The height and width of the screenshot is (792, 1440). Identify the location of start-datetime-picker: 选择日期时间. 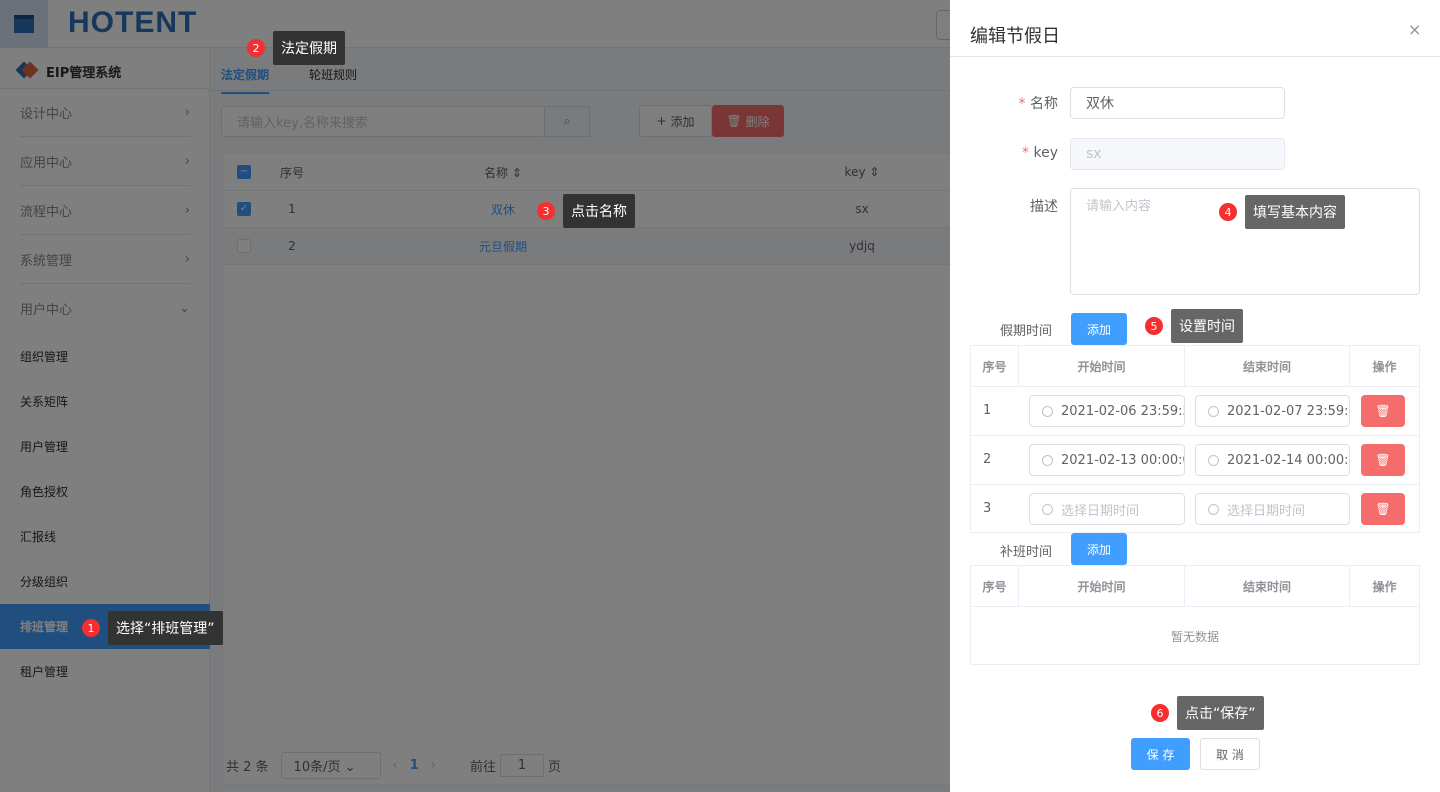
(1107, 509).